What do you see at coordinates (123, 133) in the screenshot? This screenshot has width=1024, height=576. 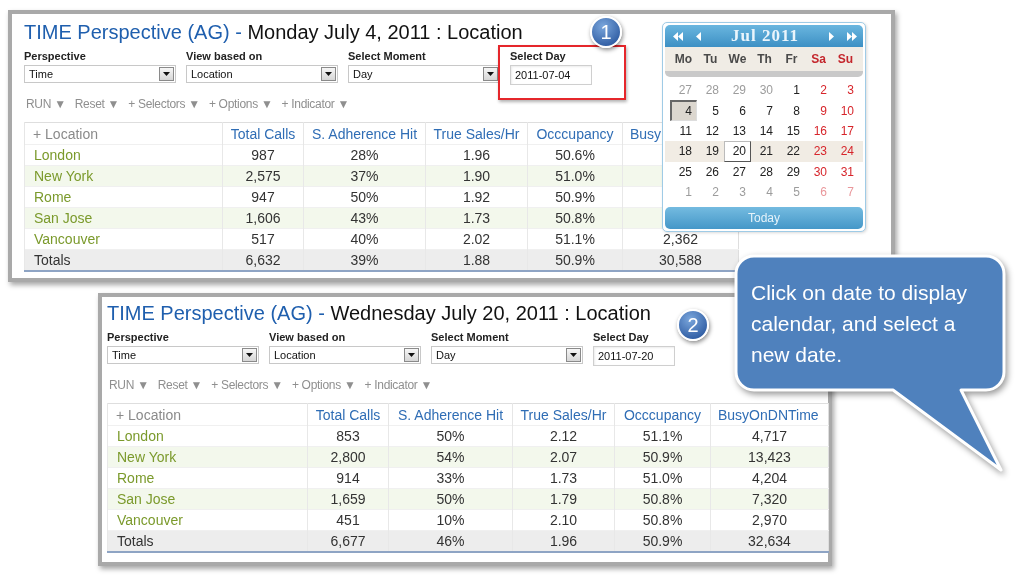 I see `column-header: + Location` at bounding box center [123, 133].